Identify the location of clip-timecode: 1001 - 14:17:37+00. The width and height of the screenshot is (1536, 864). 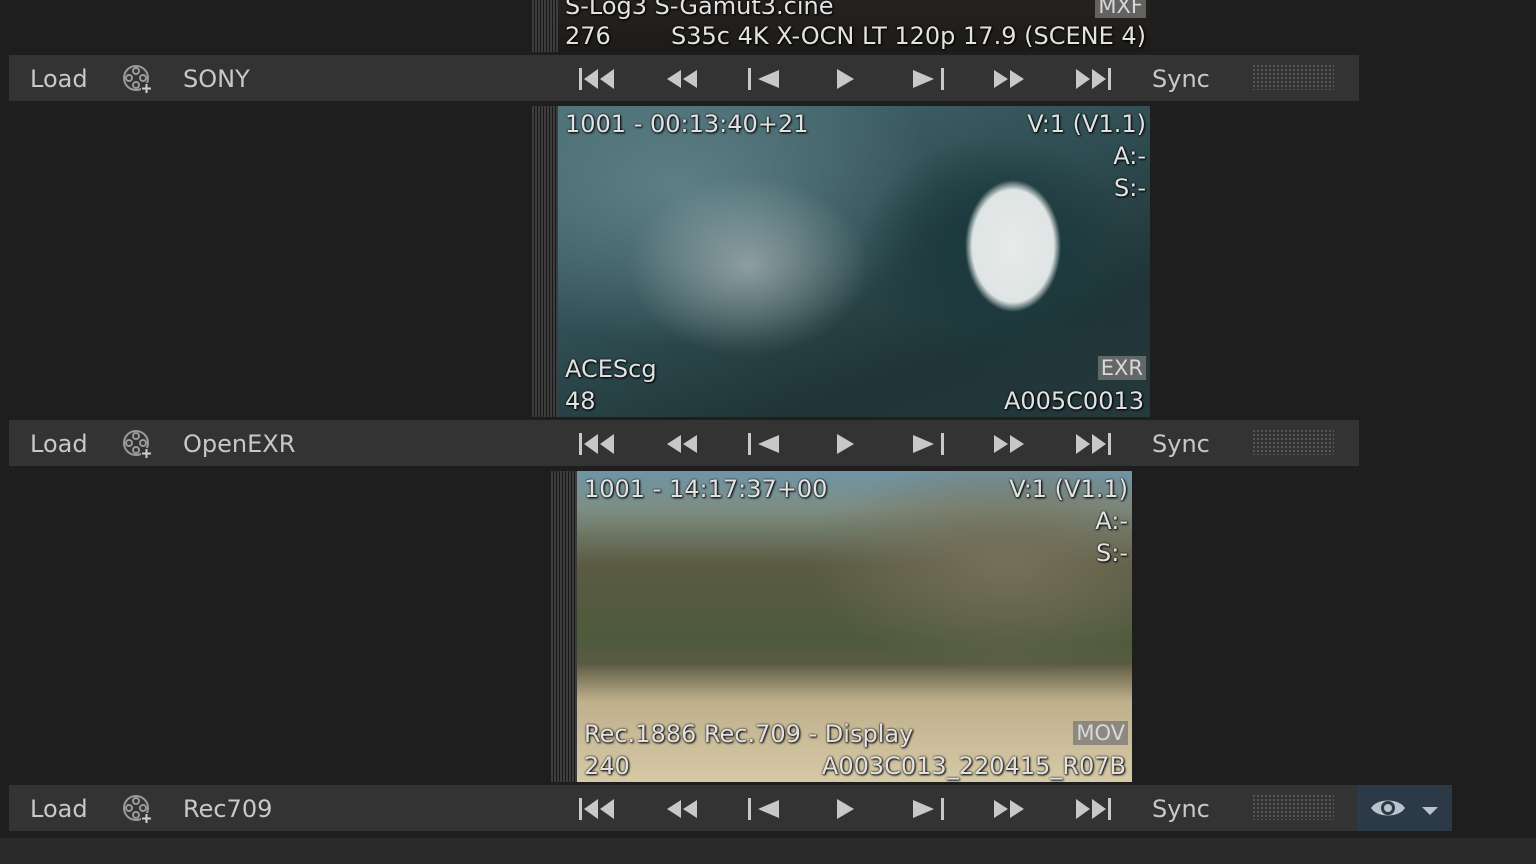
(706, 489).